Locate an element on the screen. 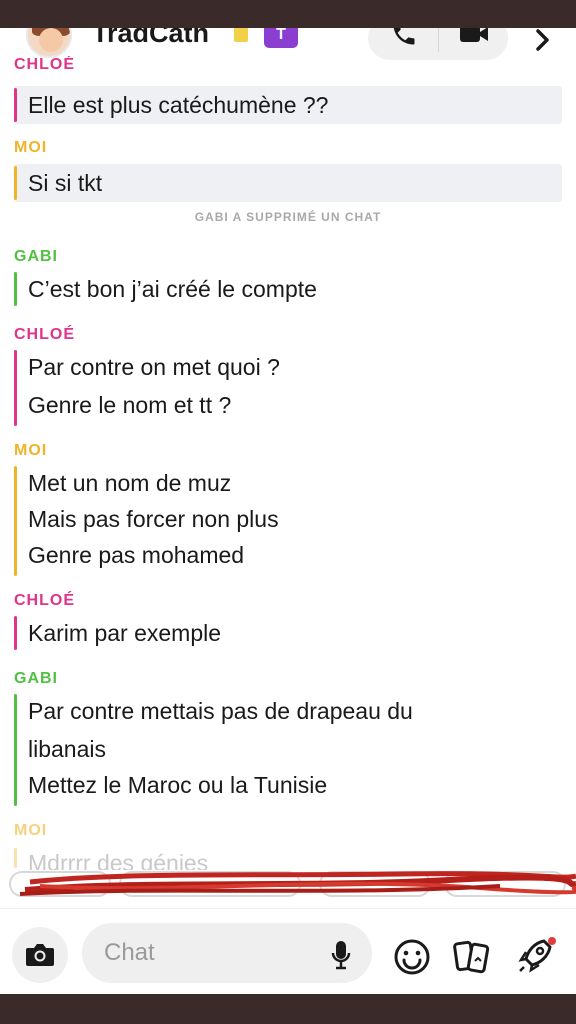 The image size is (576, 1024). redaction-scribble is located at coordinates (292, 884).